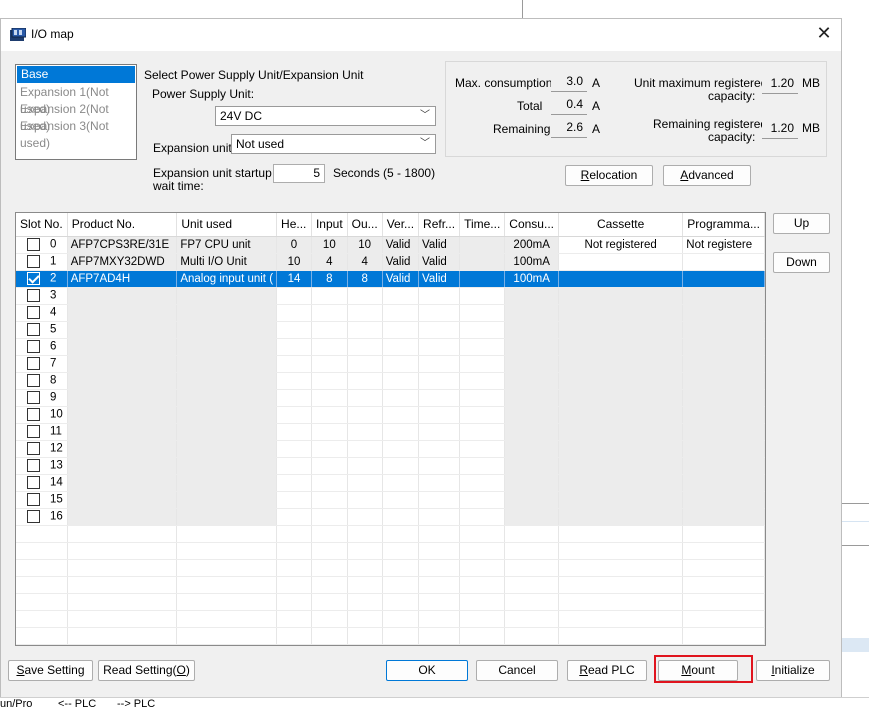 The image size is (869, 710). I want to click on head-cell: 10, so click(294, 262).